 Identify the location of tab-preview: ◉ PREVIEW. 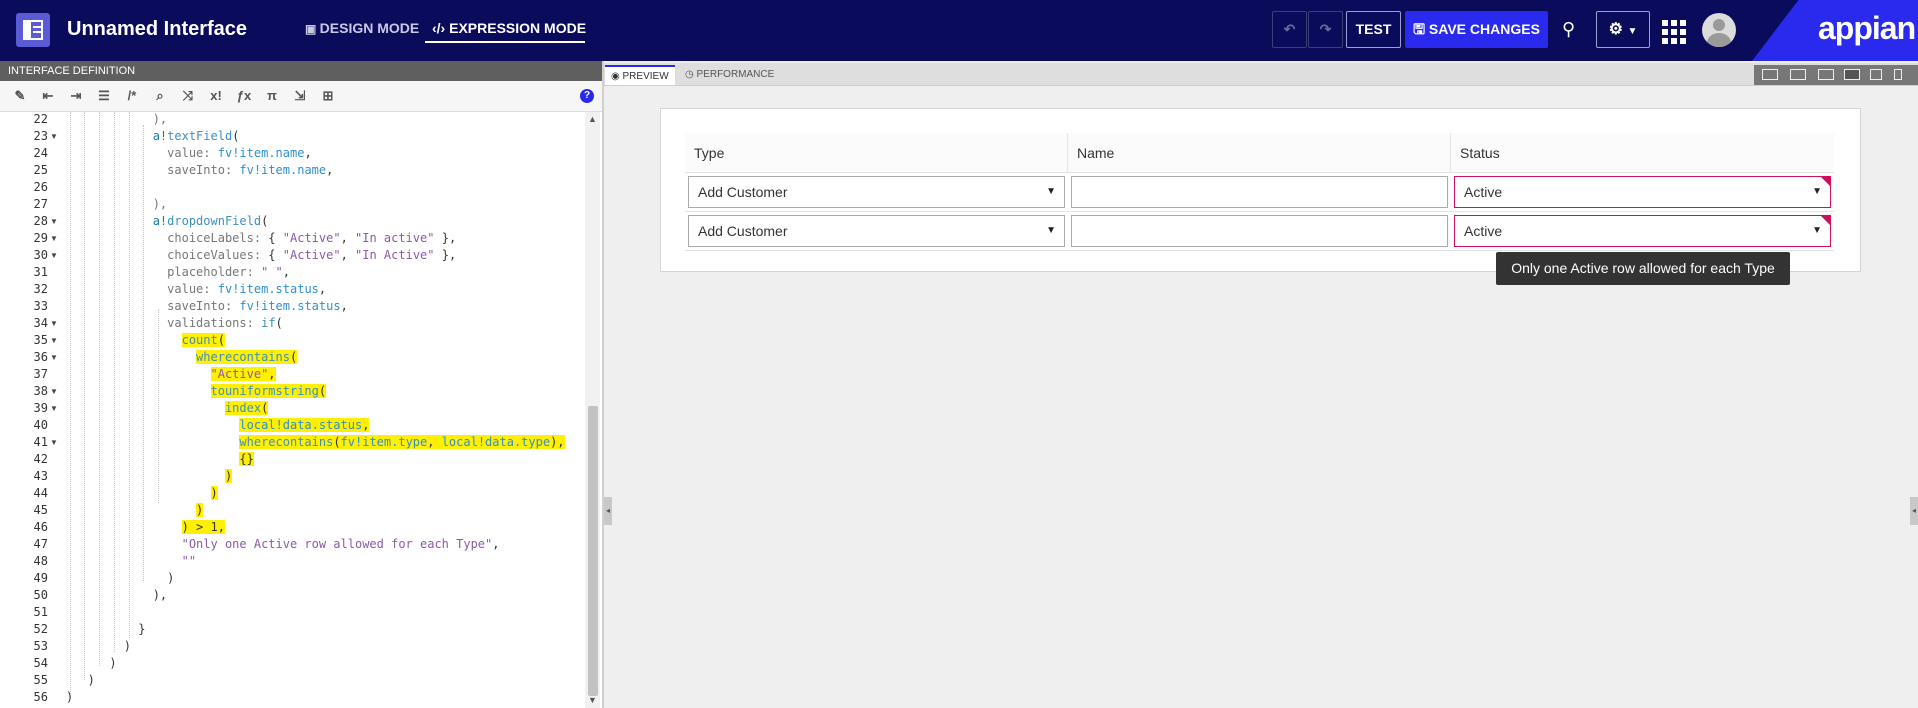
(640, 75).